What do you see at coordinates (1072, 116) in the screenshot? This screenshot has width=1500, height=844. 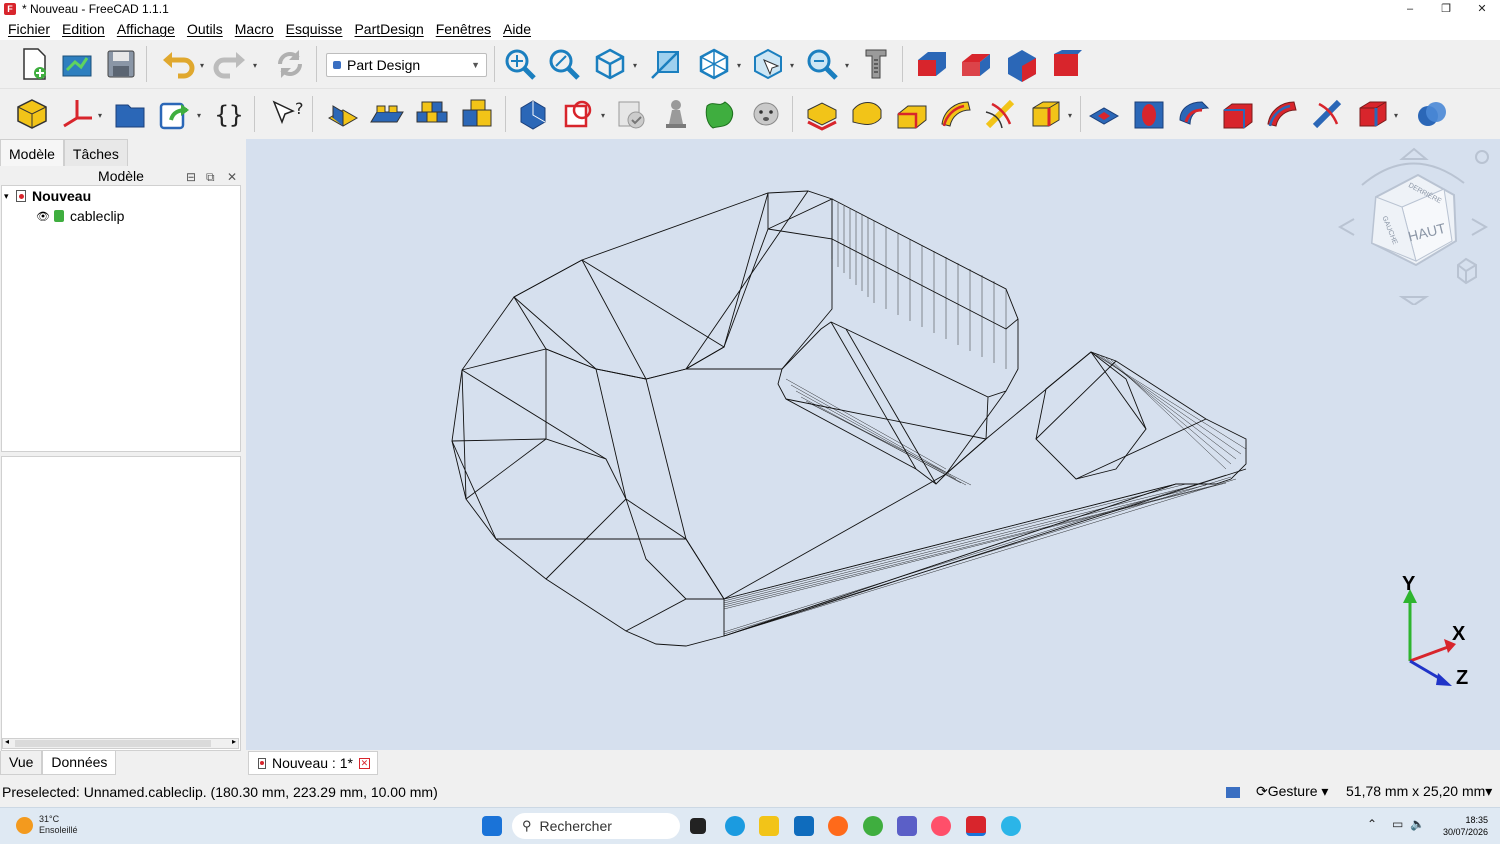 I see `additive-dropdown-icon: ▾` at bounding box center [1072, 116].